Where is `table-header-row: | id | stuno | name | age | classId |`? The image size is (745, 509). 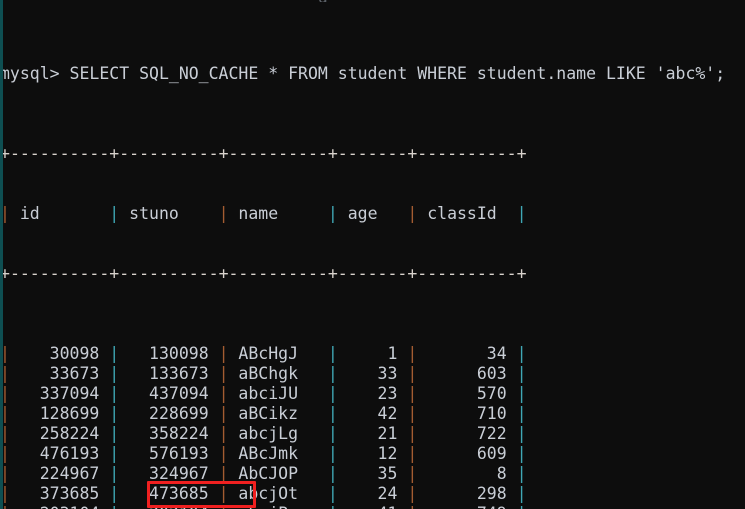
table-header-row: | id | stuno | name | age | classId | is located at coordinates (372, 214).